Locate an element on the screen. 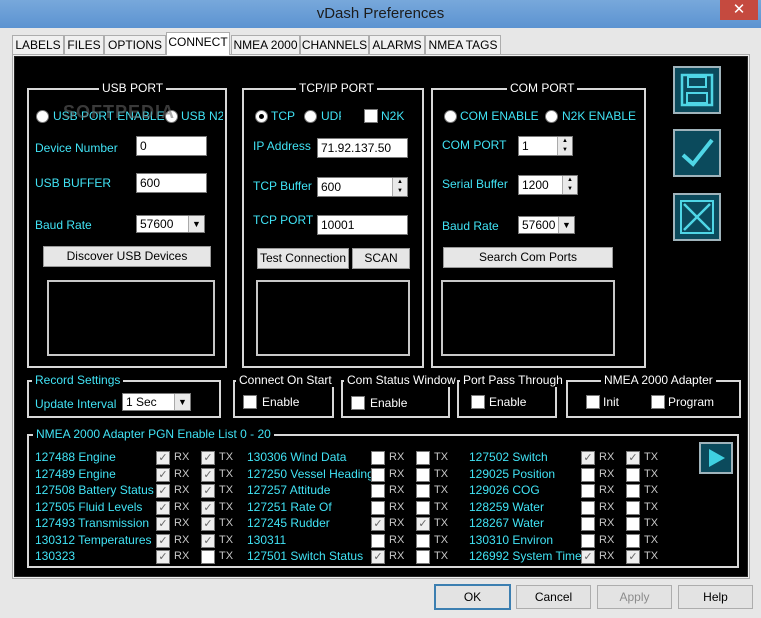 The width and height of the screenshot is (761, 618). device-number-input: 0 is located at coordinates (171, 146).